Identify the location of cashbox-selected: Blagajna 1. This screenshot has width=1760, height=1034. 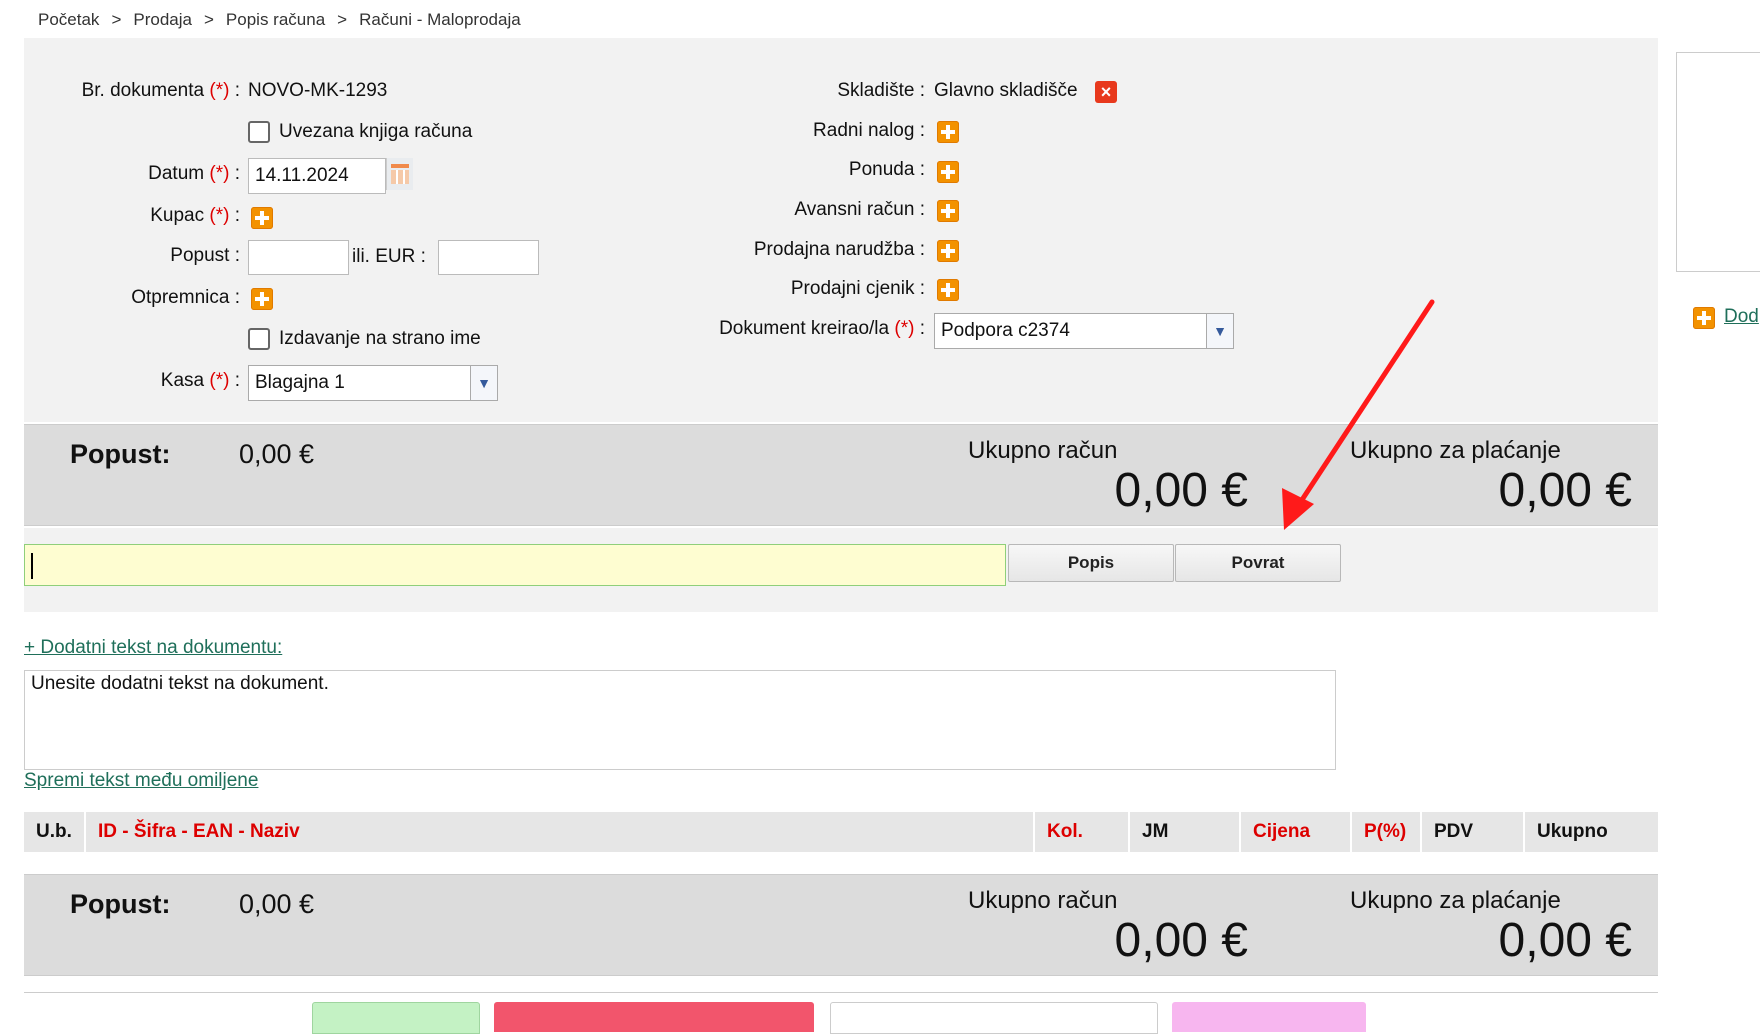
(300, 382).